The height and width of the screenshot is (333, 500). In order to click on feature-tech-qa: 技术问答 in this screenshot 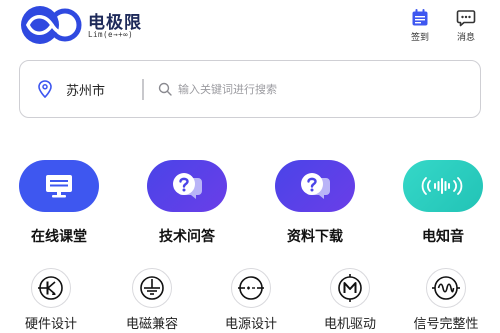, I will do `click(187, 203)`.